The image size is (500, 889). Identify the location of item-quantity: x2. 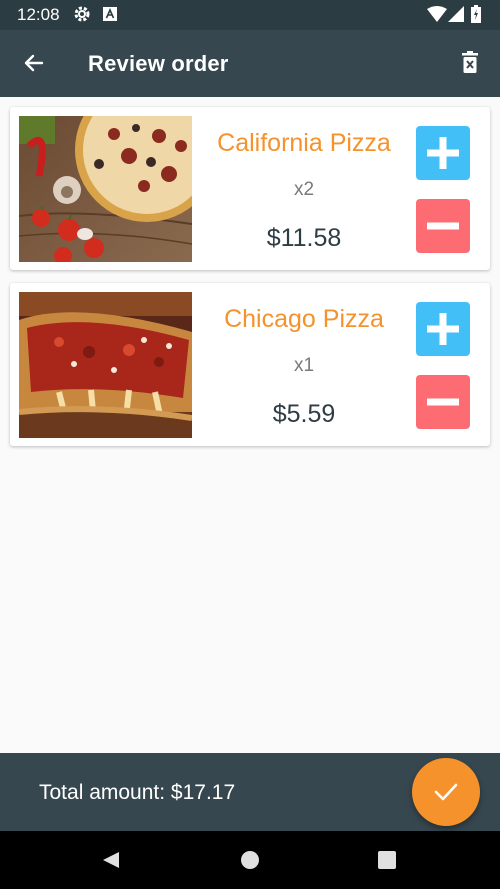
(304, 189).